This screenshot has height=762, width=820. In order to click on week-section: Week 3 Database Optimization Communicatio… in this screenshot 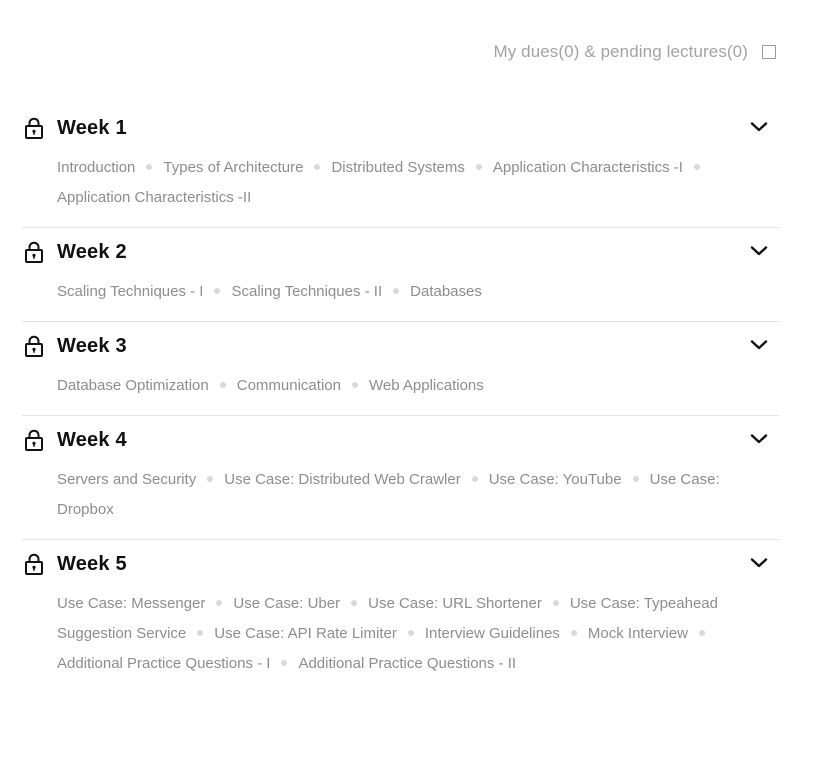, I will do `click(400, 369)`.